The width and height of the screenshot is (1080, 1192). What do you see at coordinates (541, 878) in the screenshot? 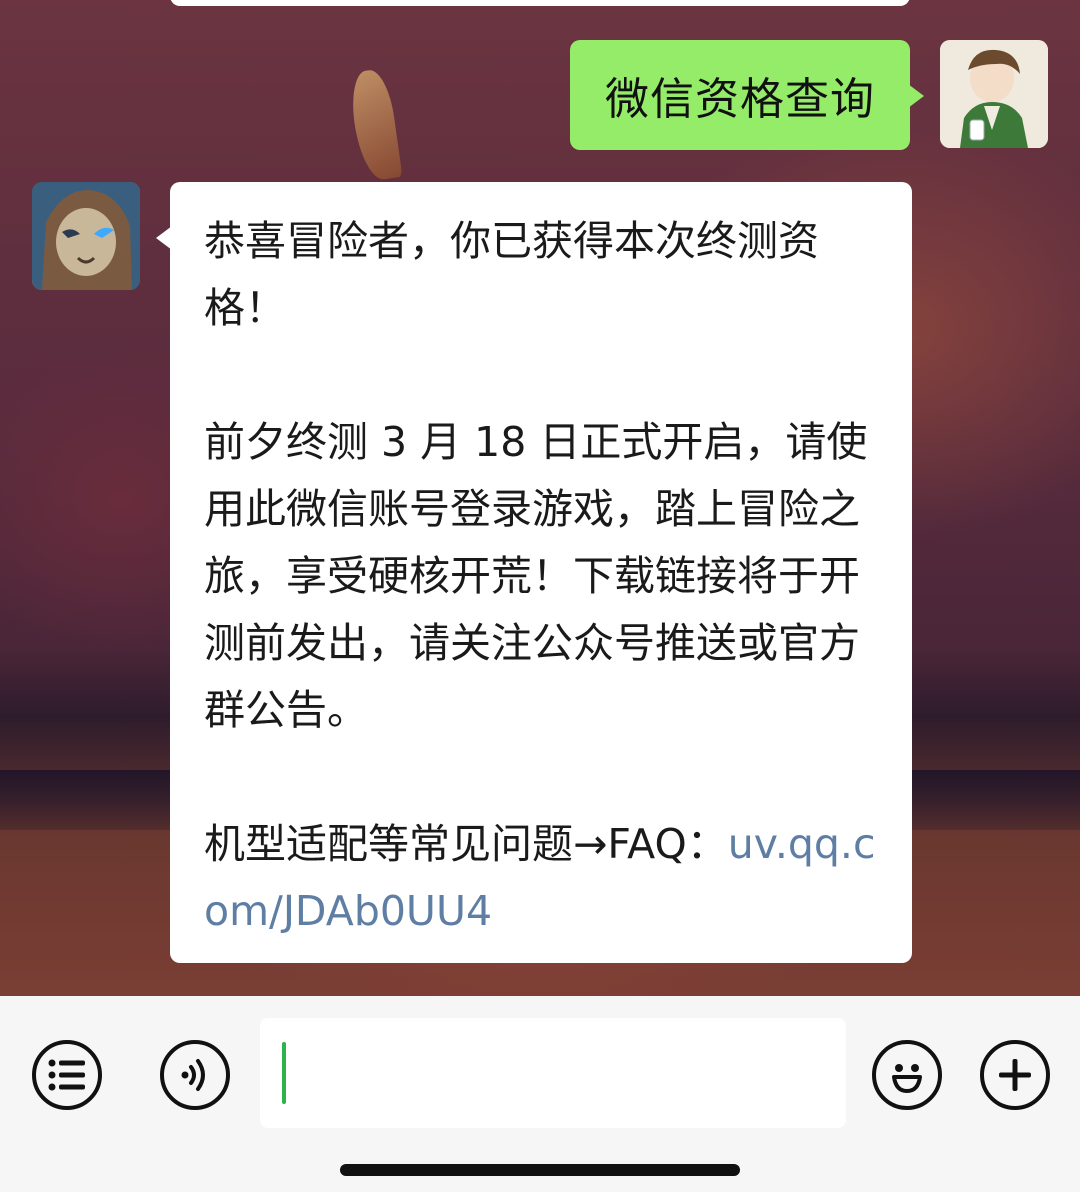
I see `message-paragraph-faq: 机型适配等常见问题→FAQ：uv.qq.com/JDAb0UU4` at bounding box center [541, 878].